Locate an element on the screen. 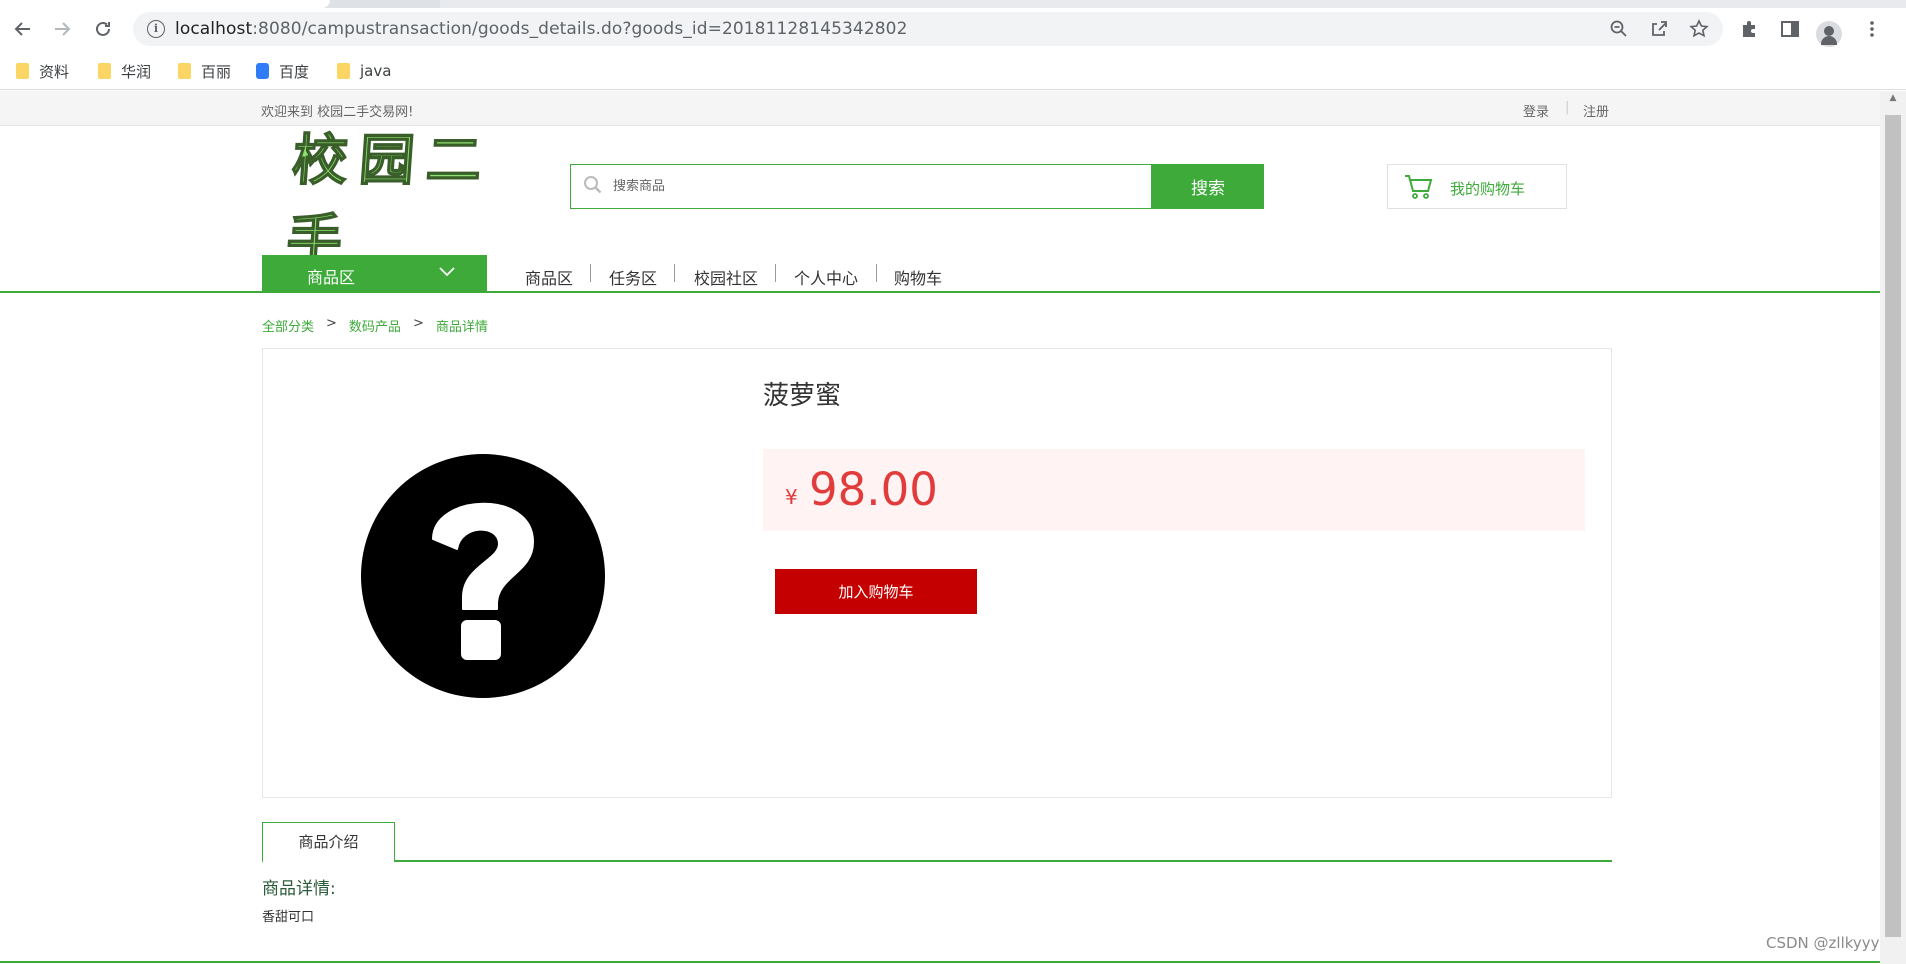  bookmark-label: 百丽 is located at coordinates (216, 71).